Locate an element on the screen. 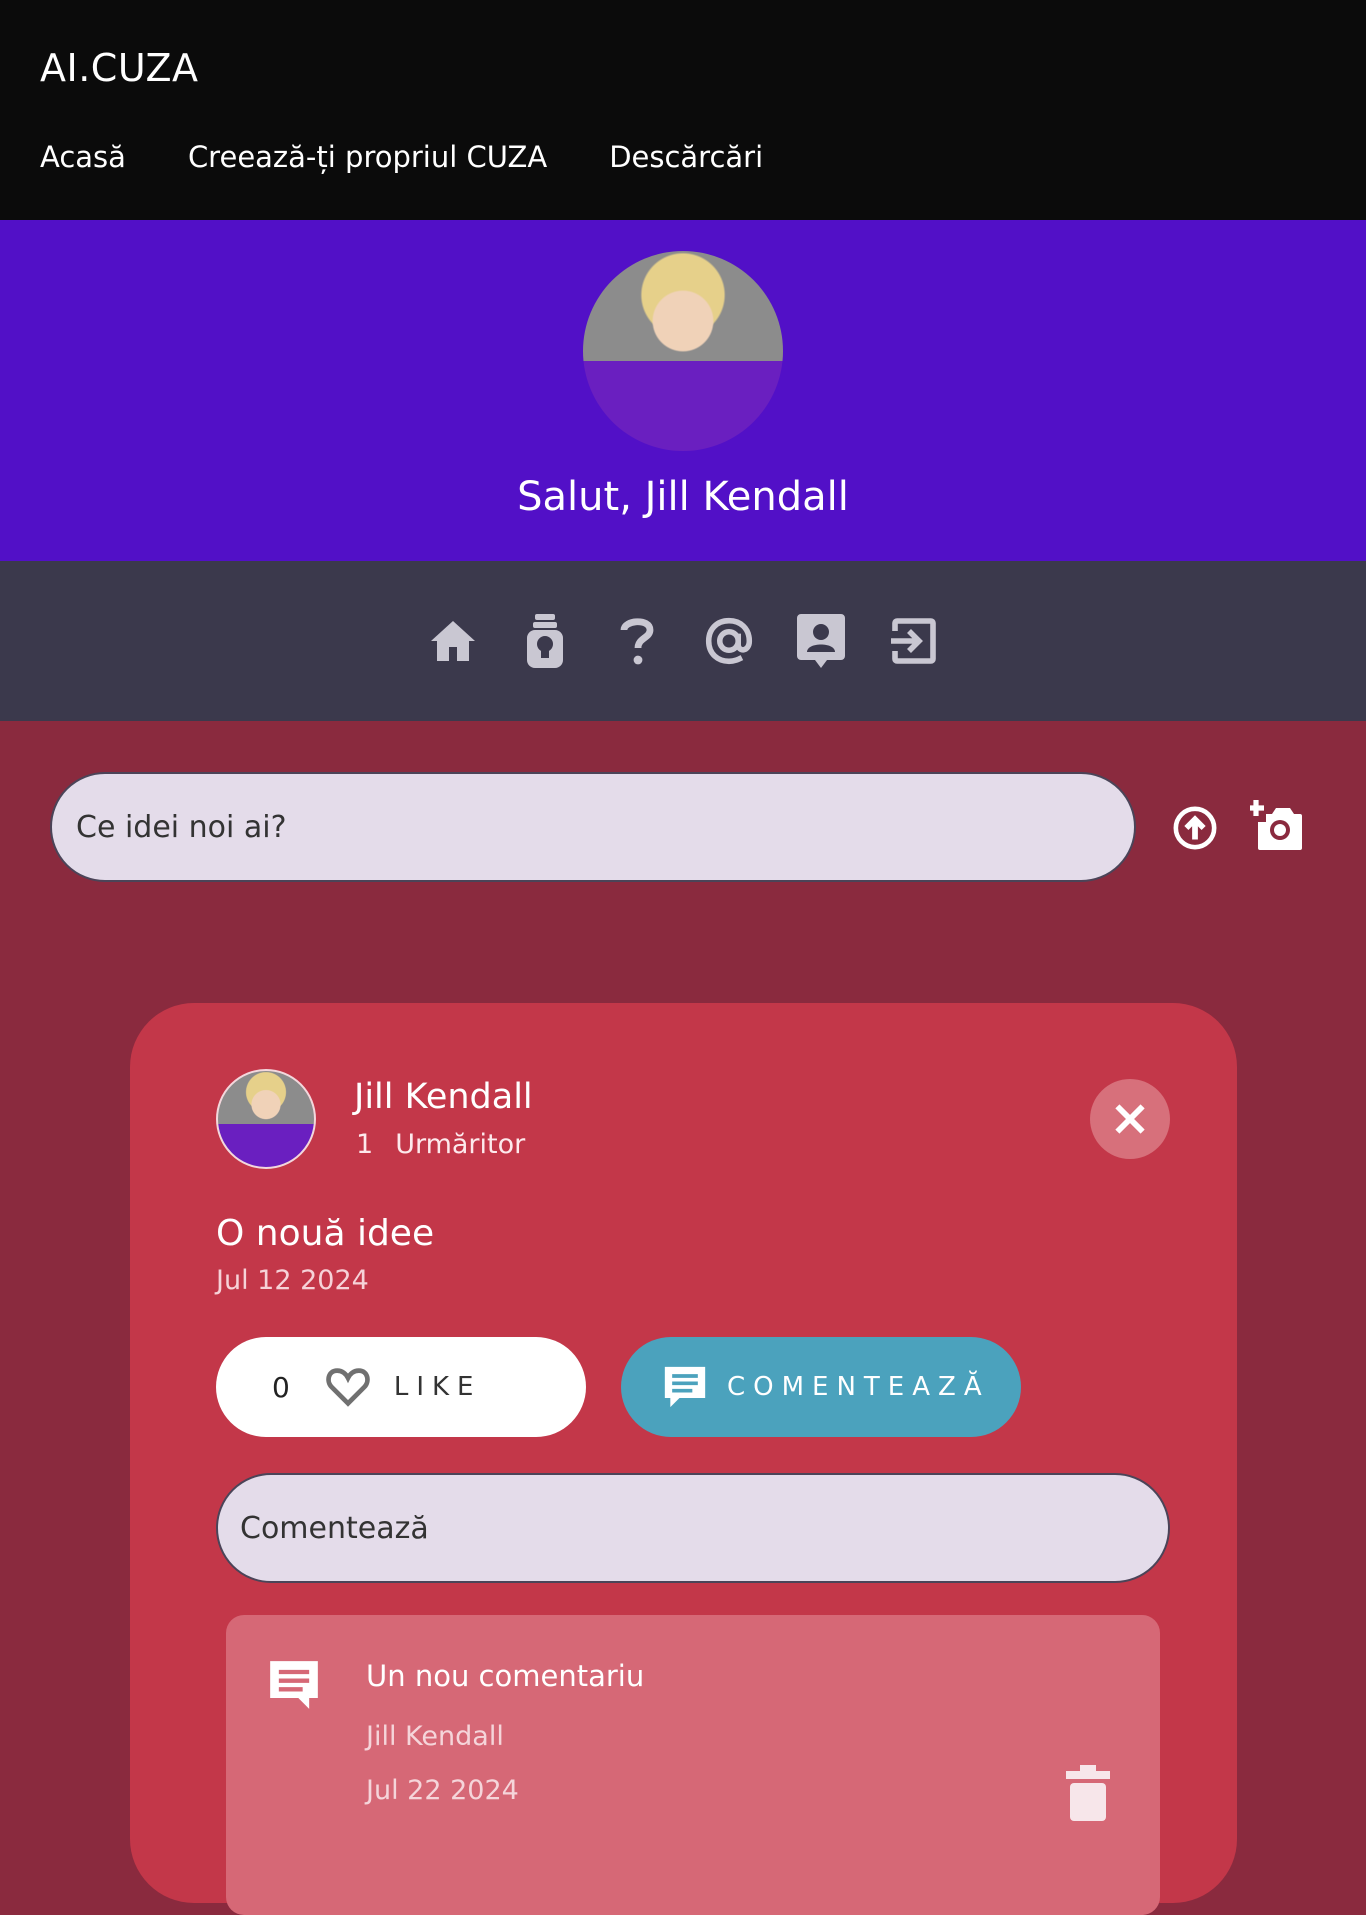 Image resolution: width=1366 pixels, height=1915 pixels. nav-item-create: Creează-ți propriul CUZA is located at coordinates (367, 157).